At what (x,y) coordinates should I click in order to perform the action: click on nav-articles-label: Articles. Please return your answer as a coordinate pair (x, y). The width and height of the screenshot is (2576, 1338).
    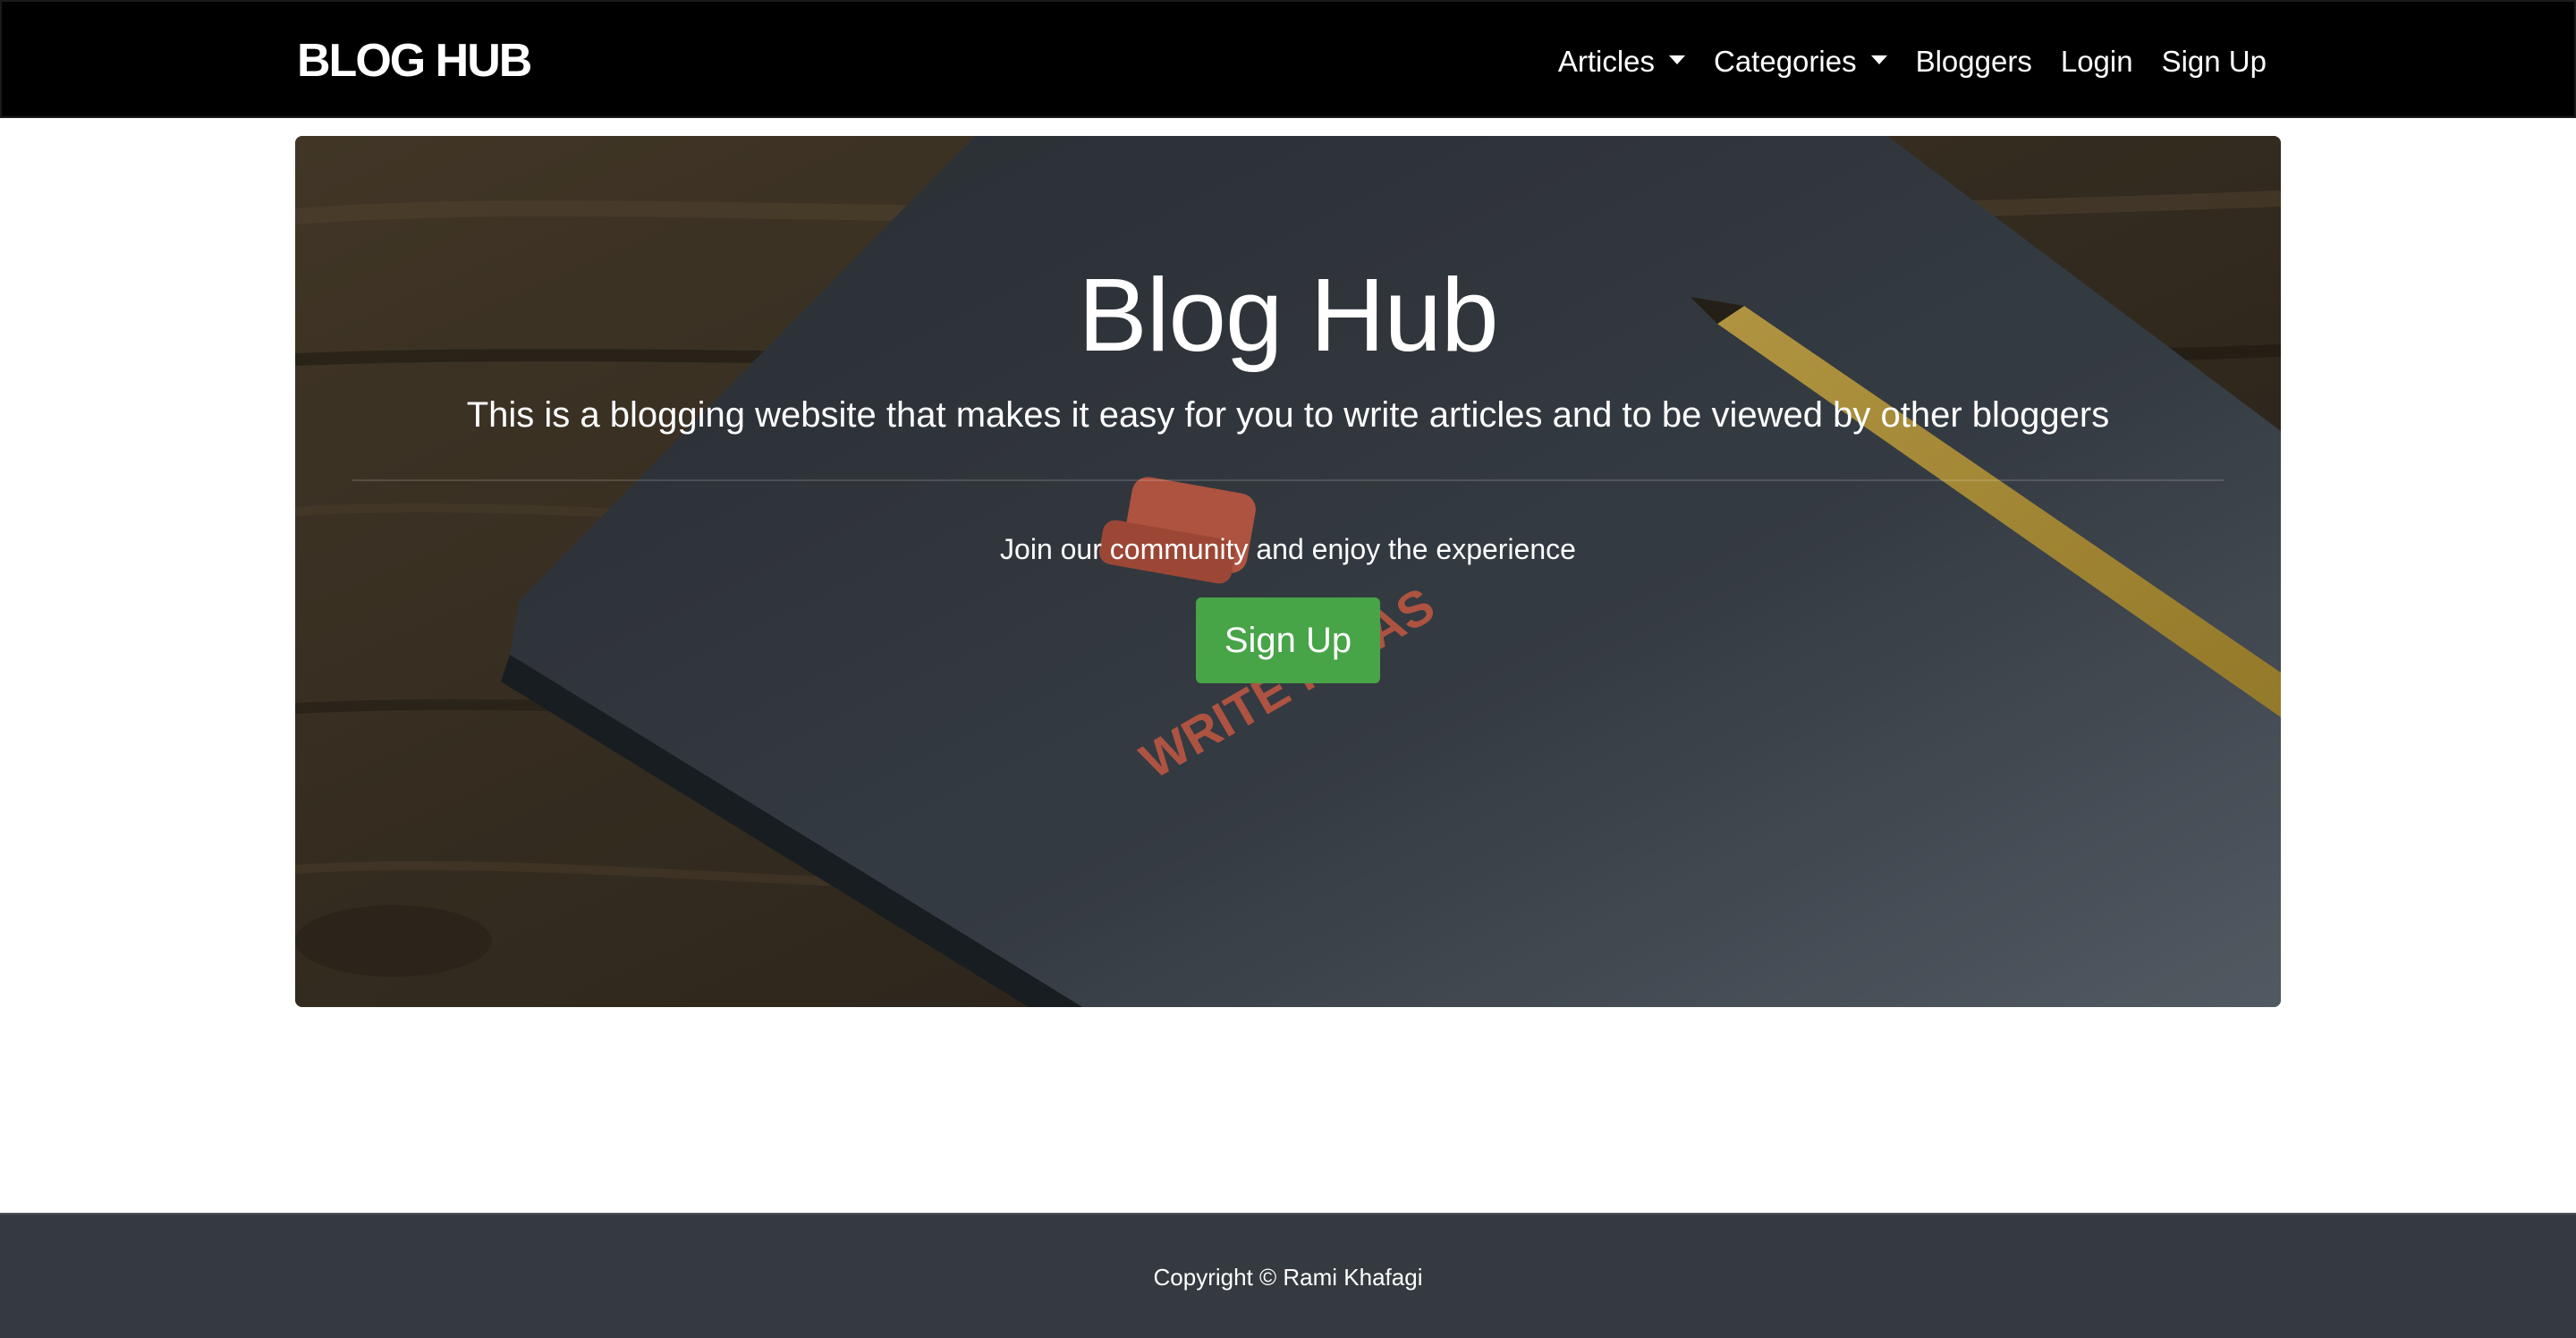
    Looking at the image, I should click on (1606, 61).